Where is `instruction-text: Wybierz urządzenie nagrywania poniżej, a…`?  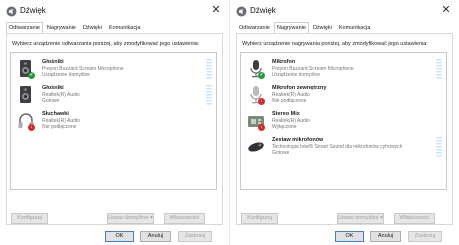
instruction-text: Wybierz urządzenie nagrywania poniżej, a… is located at coordinates (335, 44).